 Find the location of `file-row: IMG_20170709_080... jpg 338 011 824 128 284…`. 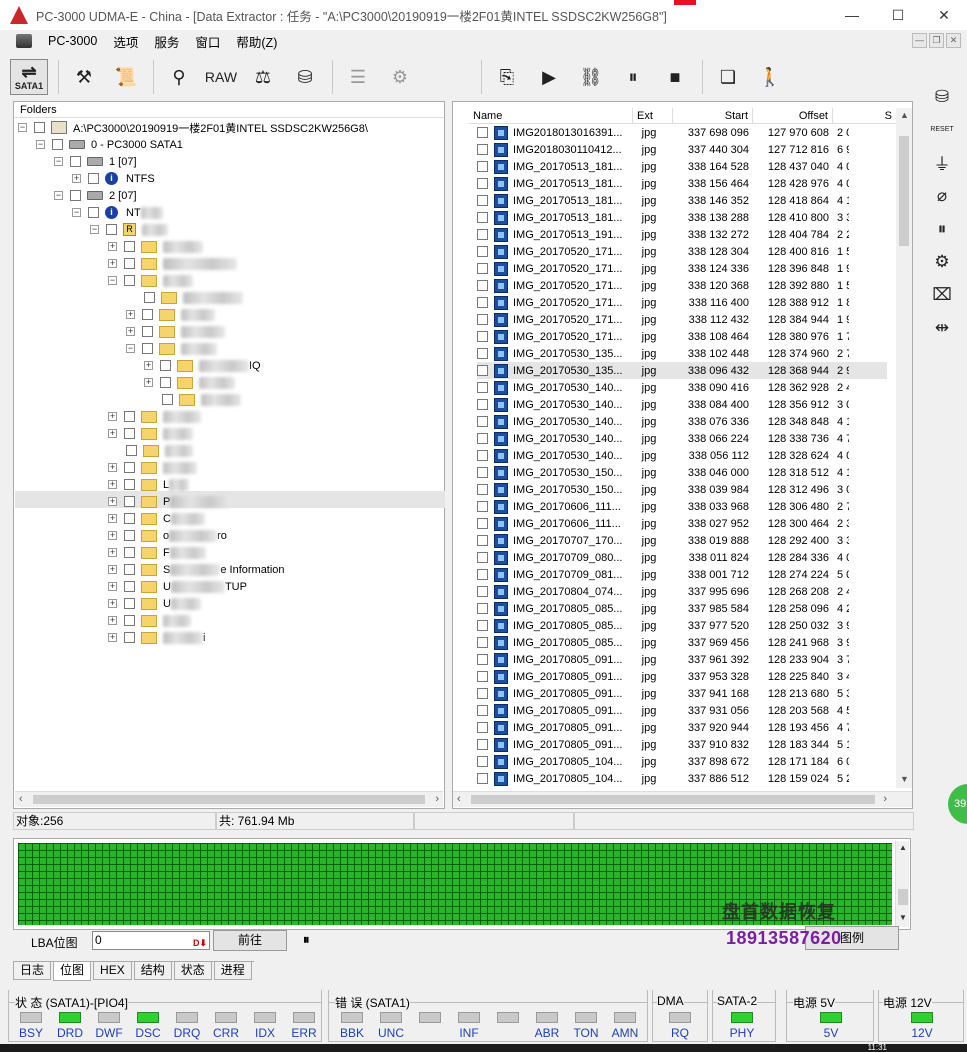

file-row: IMG_20170709_080... jpg 338 011 824 128 284… is located at coordinates (682, 557).